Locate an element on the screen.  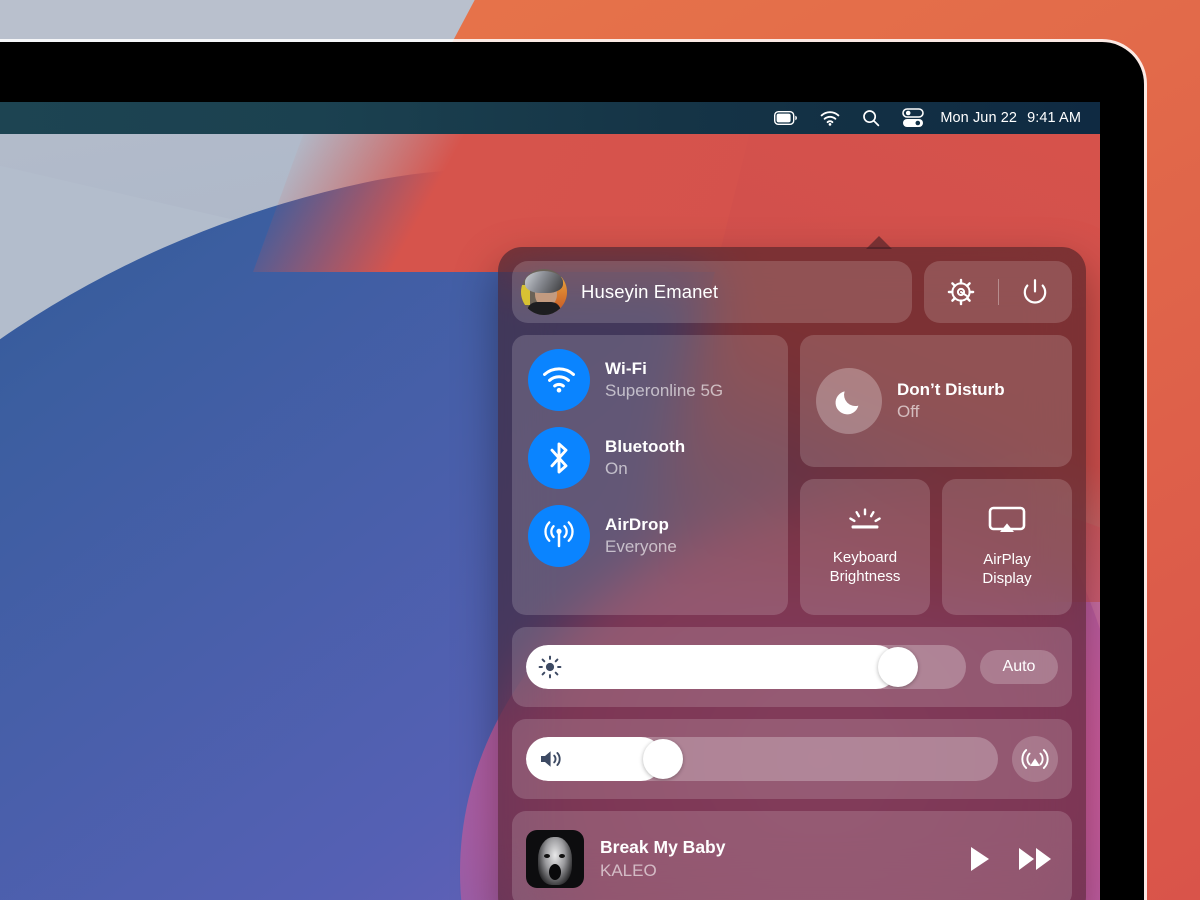
user-actions is located at coordinates (998, 292).